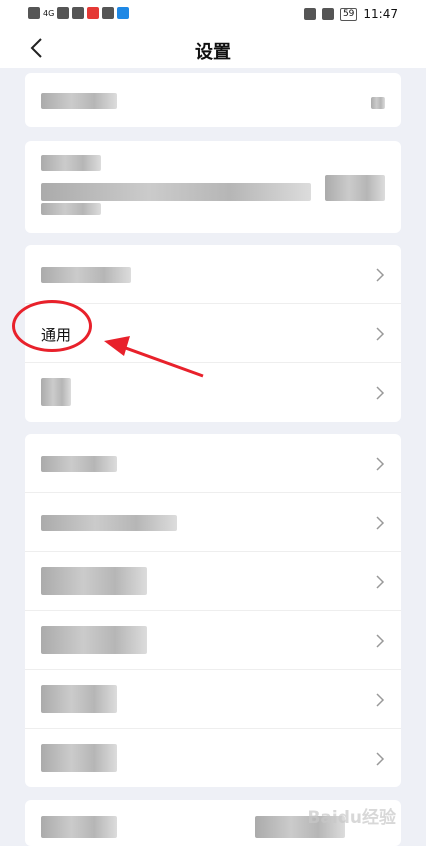 The height and width of the screenshot is (846, 426). Describe the element at coordinates (154, 357) in the screenshot. I see `annotation-arrow-icon` at that location.